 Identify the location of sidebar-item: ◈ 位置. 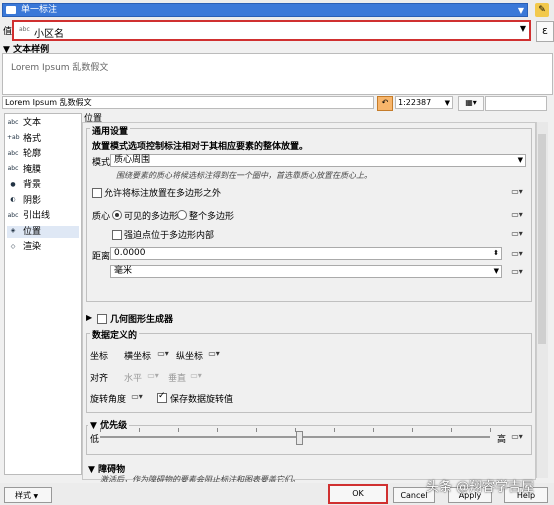
(43, 231).